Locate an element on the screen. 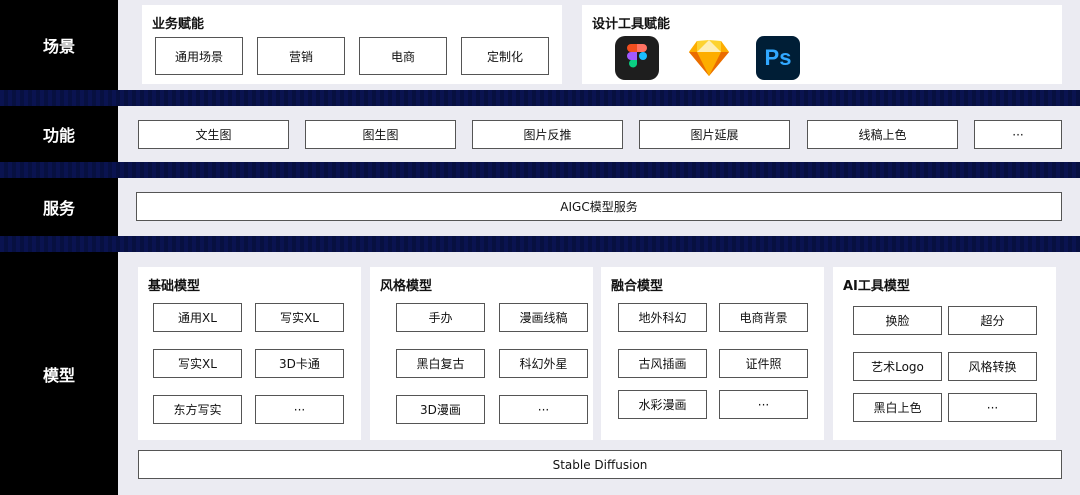  function-item: 图生图 is located at coordinates (380, 134).